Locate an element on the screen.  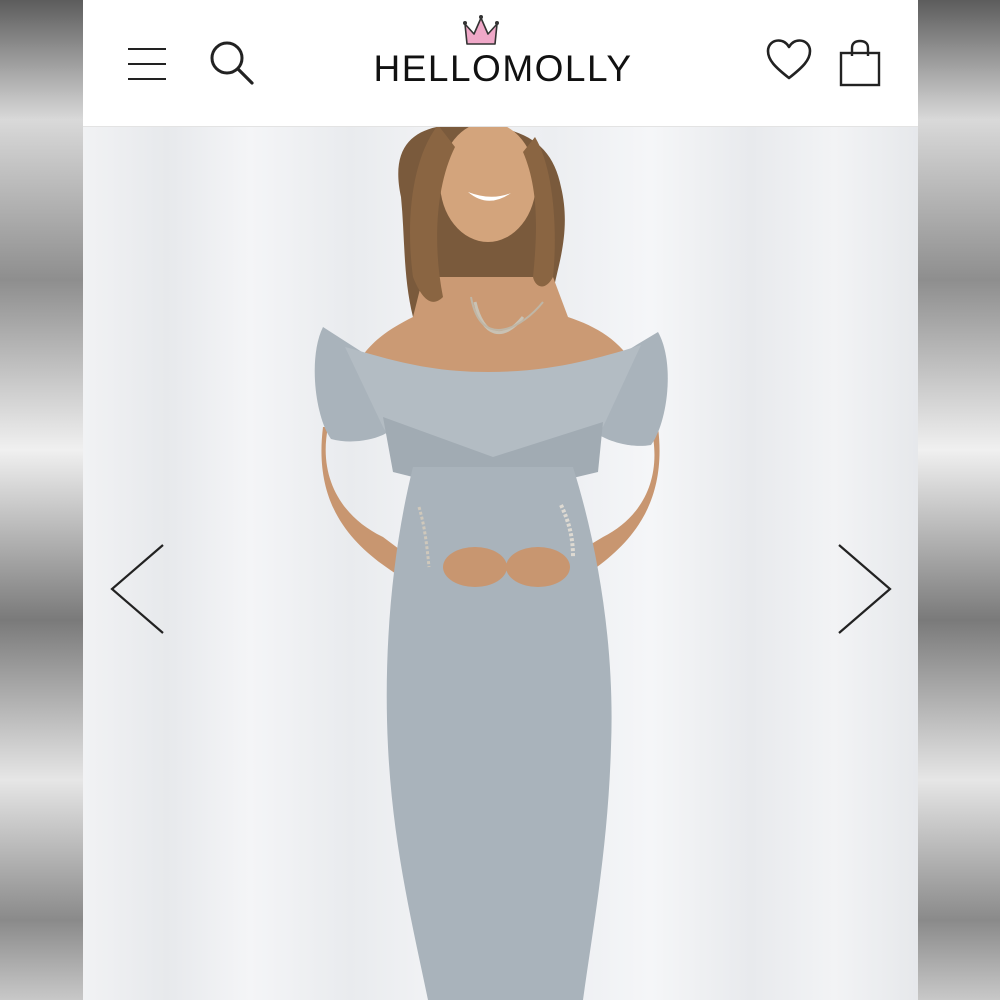
search-icon is located at coordinates (232, 63).